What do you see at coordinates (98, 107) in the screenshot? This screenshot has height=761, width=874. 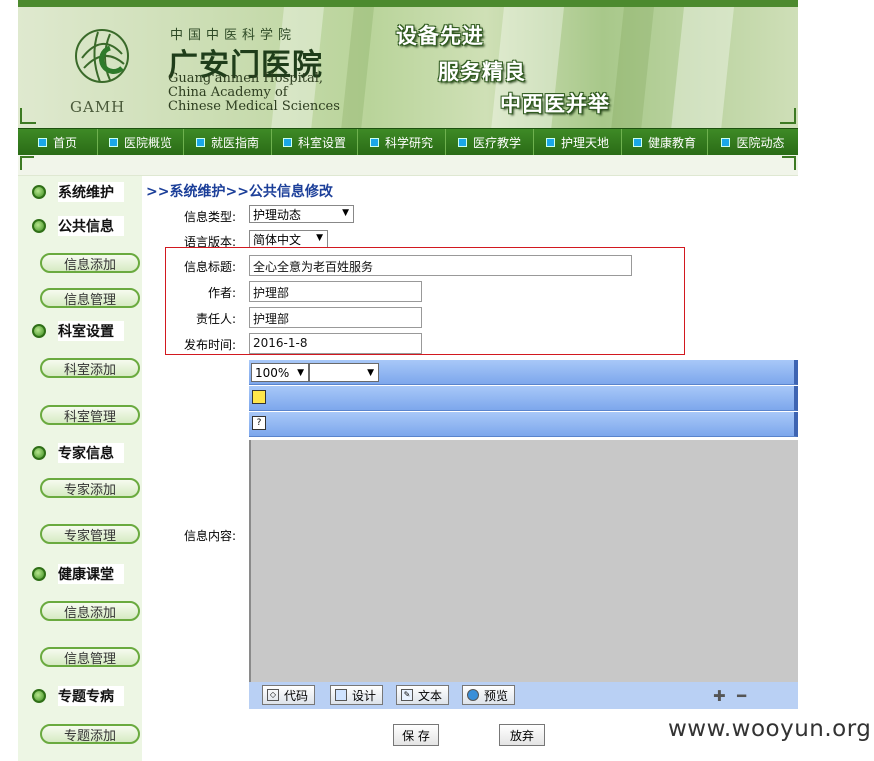 I see `logo-text: GAMH` at bounding box center [98, 107].